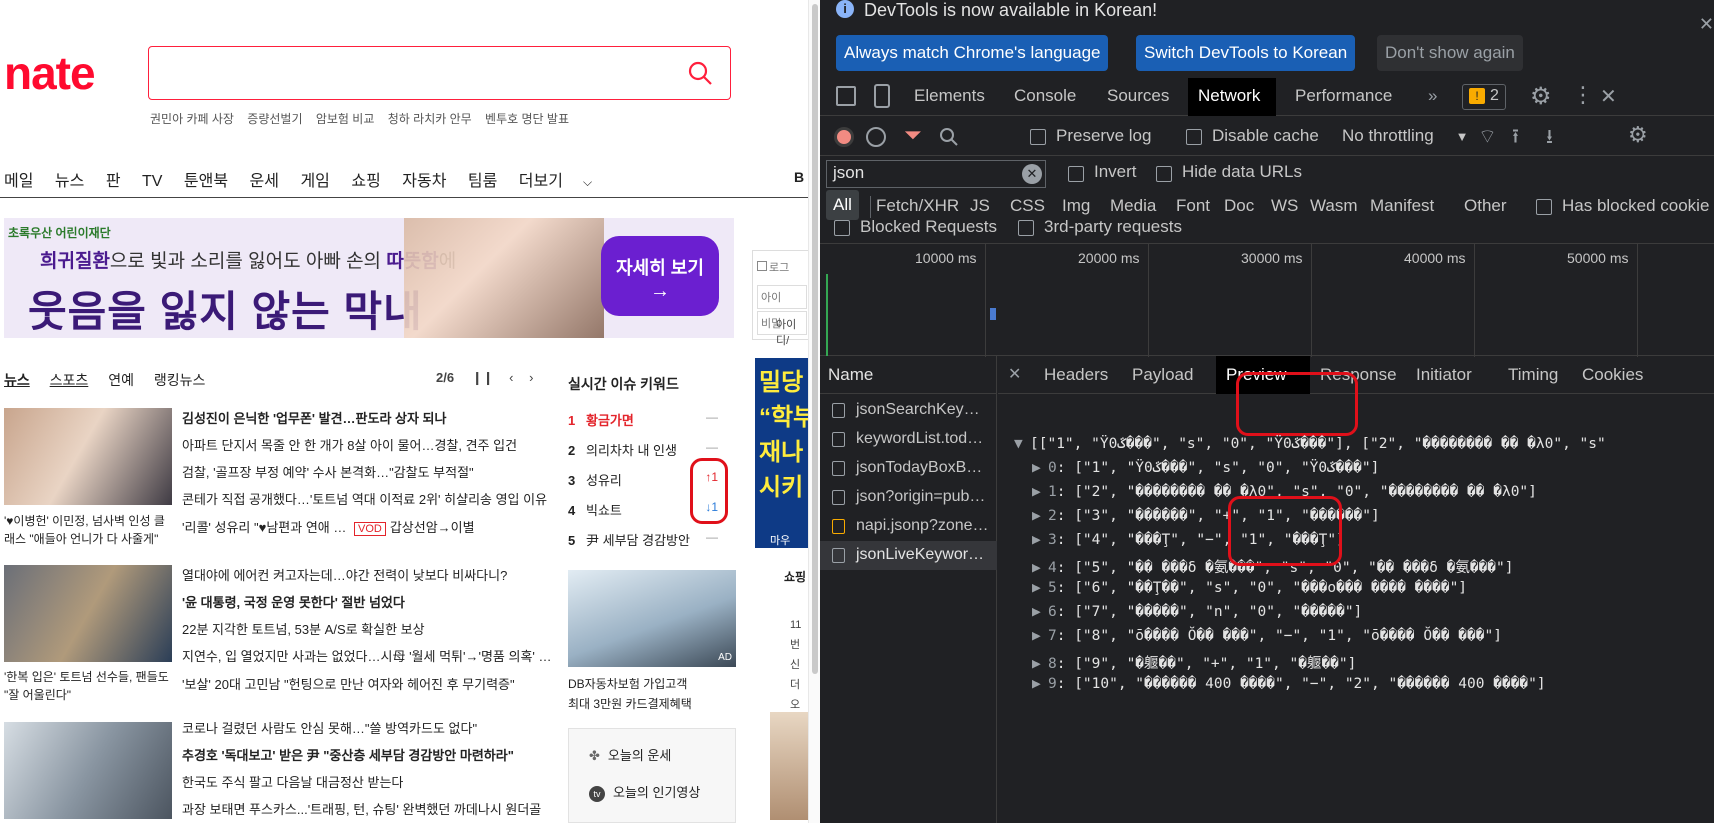 This screenshot has width=1714, height=823. I want to click on ad-image: AD, so click(652, 618).